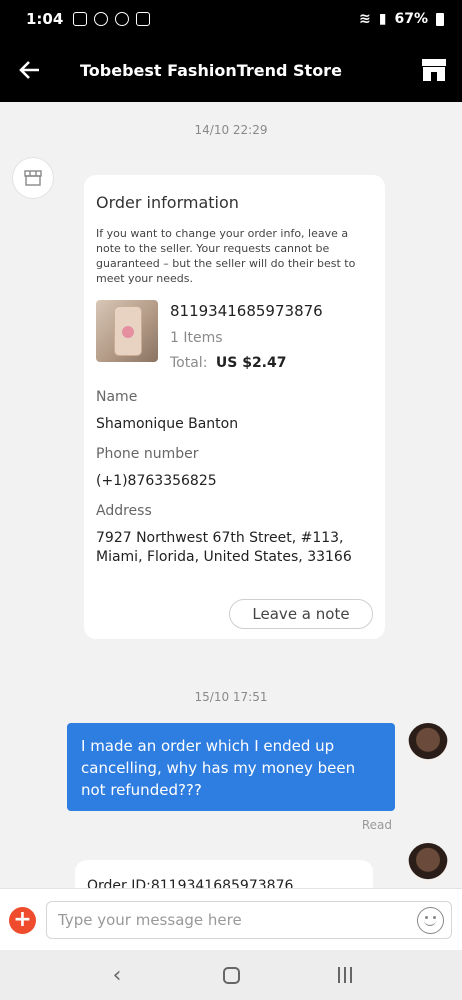  I want to click on shop-icon, so click(33, 178).